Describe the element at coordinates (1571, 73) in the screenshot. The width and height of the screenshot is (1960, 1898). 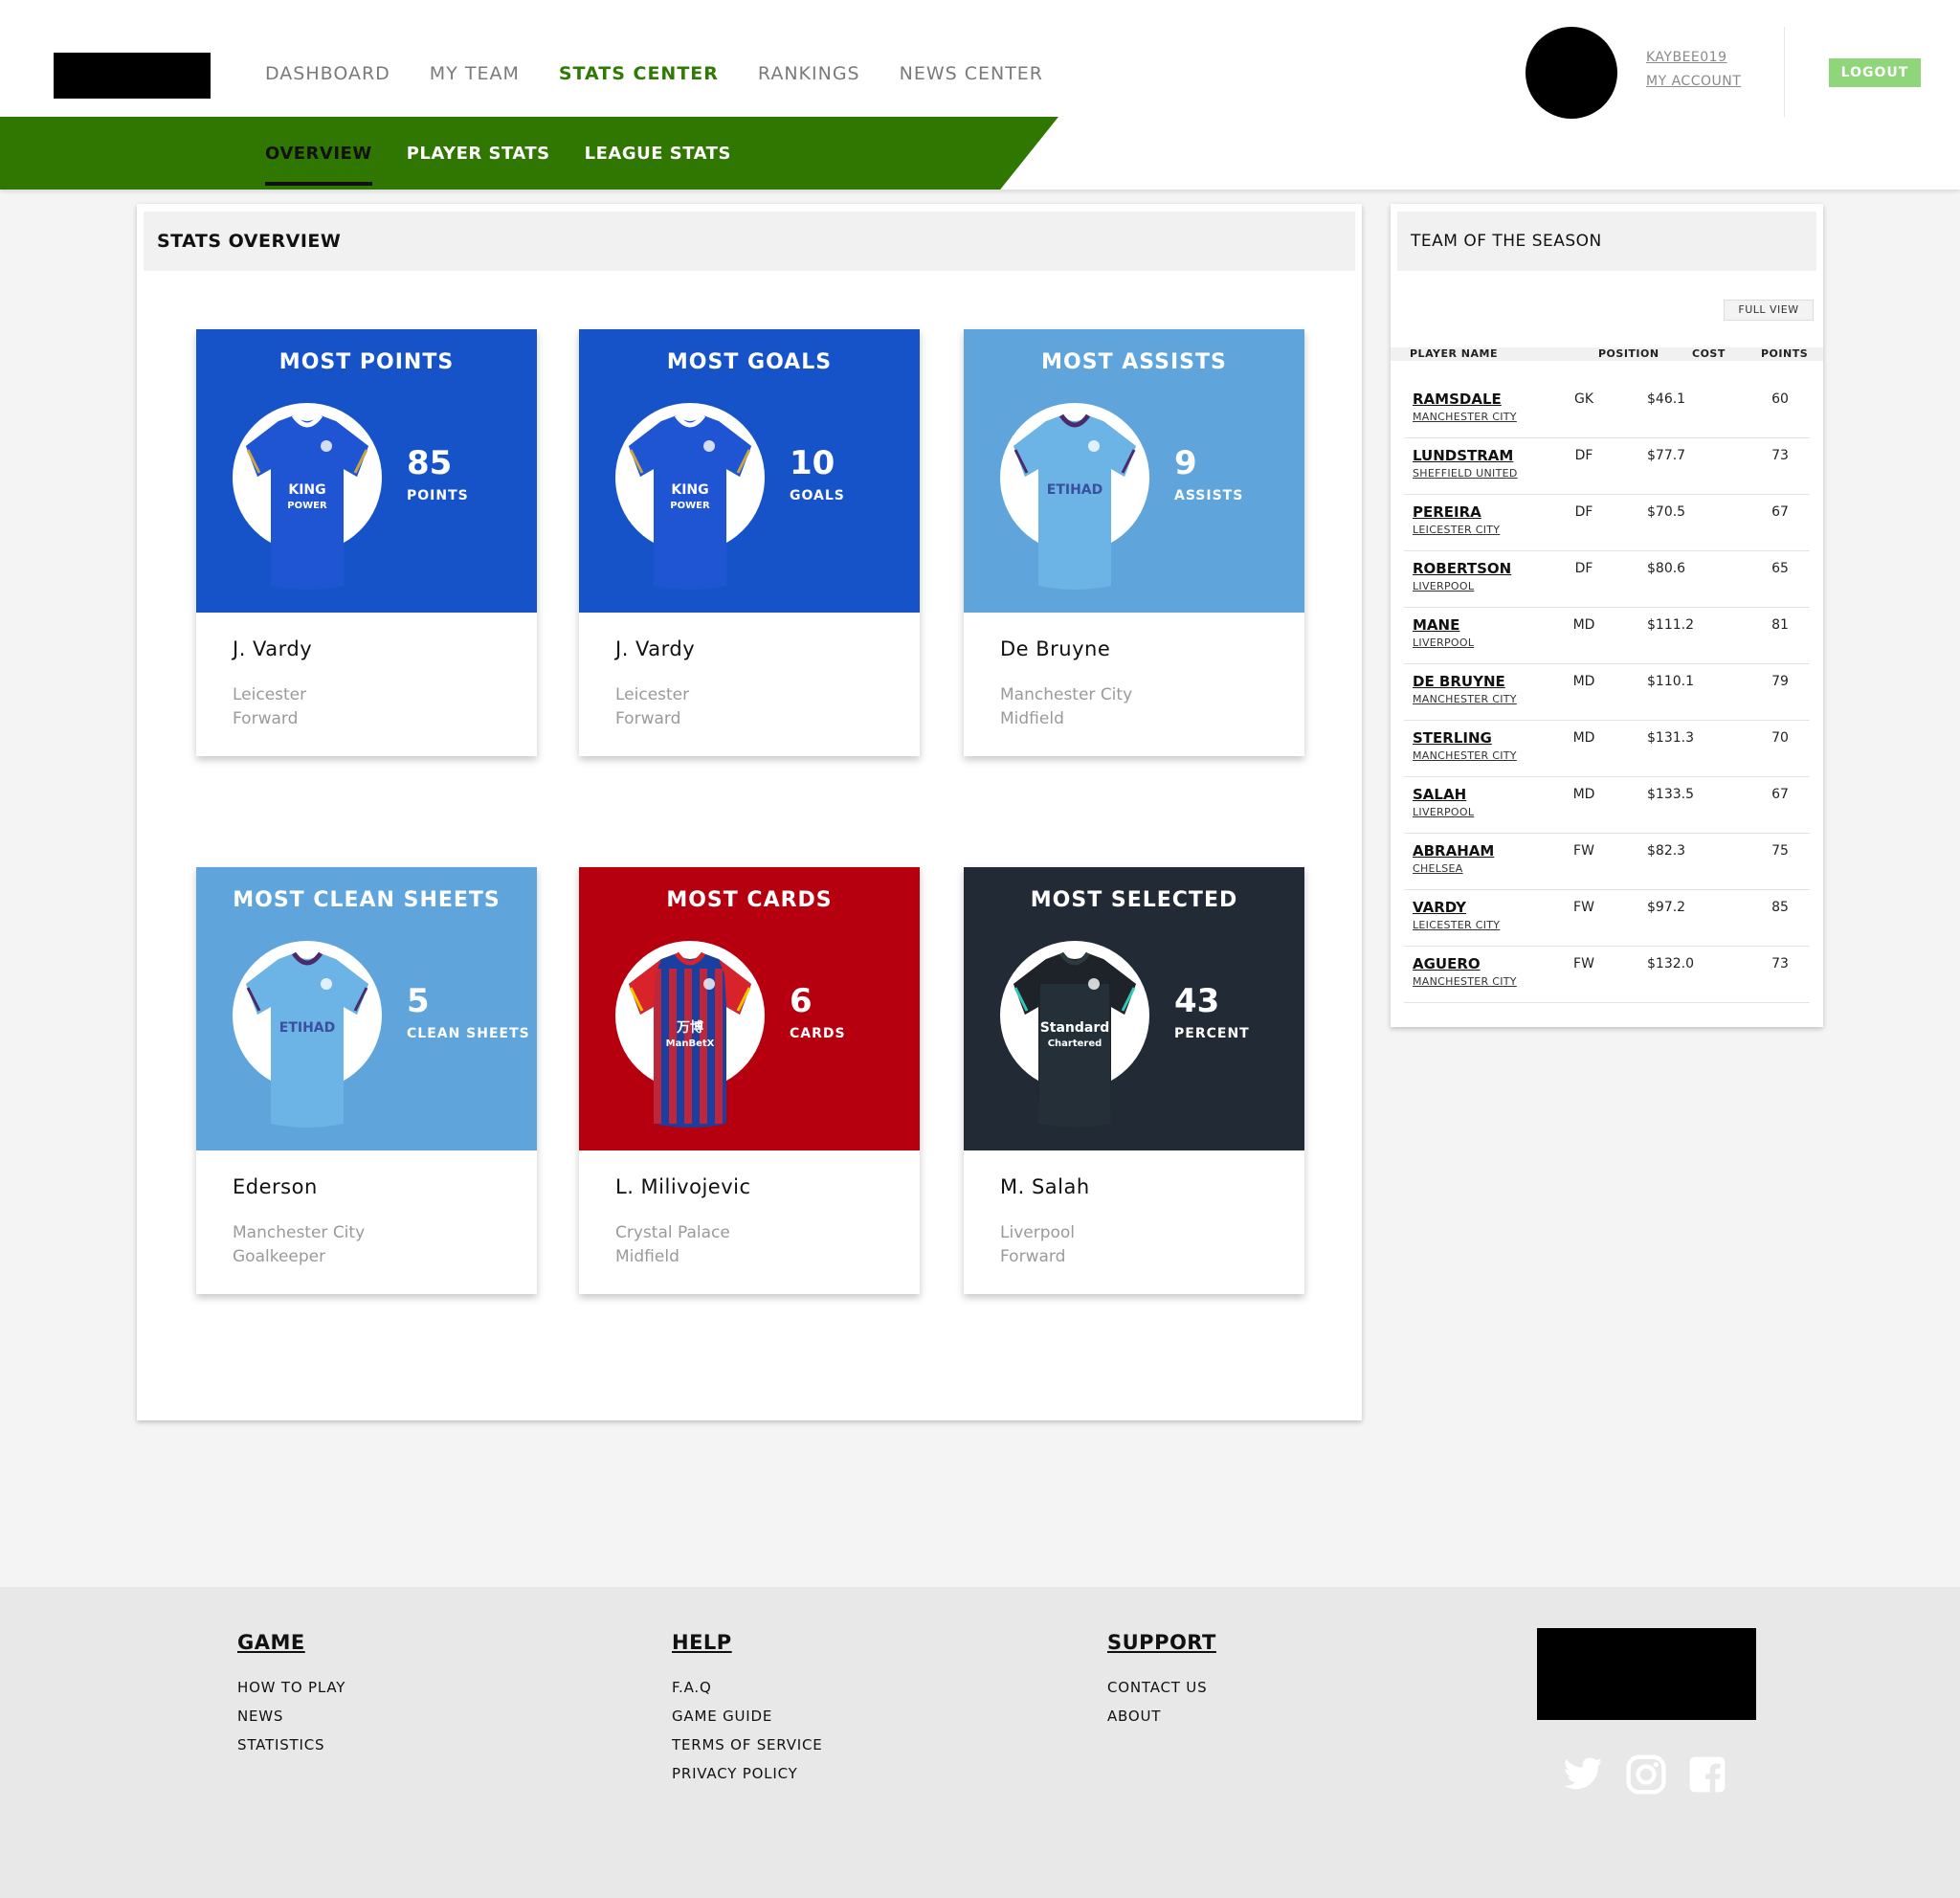
I see `avatar` at that location.